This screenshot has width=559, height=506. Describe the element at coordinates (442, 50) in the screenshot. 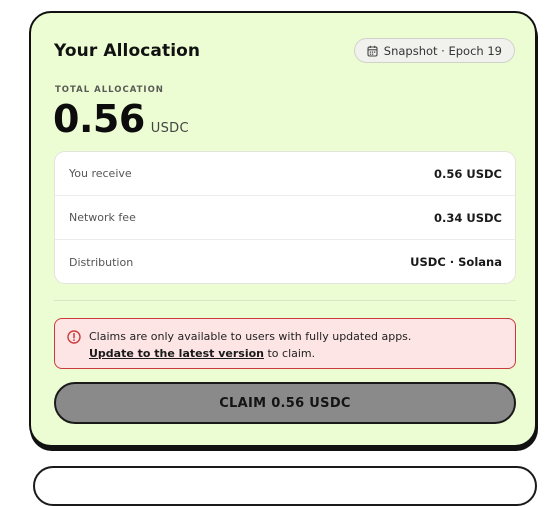

I see `snapshot-label: Snapshot · Epoch 19` at that location.